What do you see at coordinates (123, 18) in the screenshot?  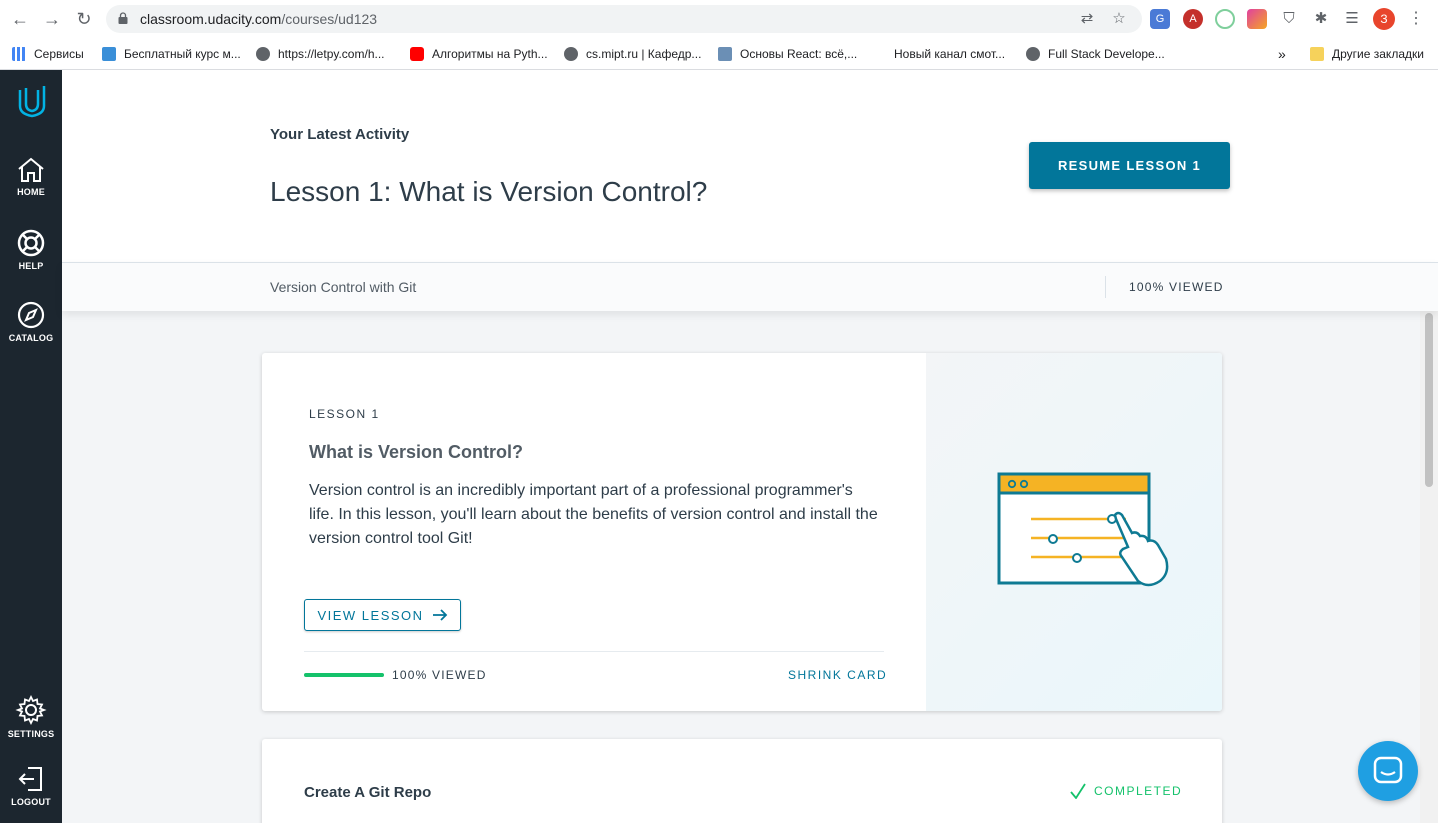 I see `lock-icon` at bounding box center [123, 18].